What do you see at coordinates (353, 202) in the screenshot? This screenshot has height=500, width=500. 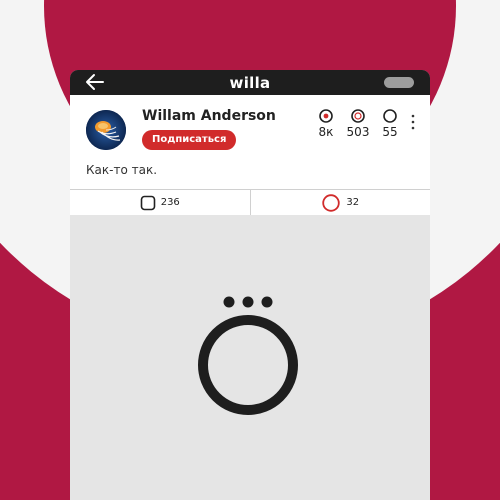 I see `likes-count: 32` at bounding box center [353, 202].